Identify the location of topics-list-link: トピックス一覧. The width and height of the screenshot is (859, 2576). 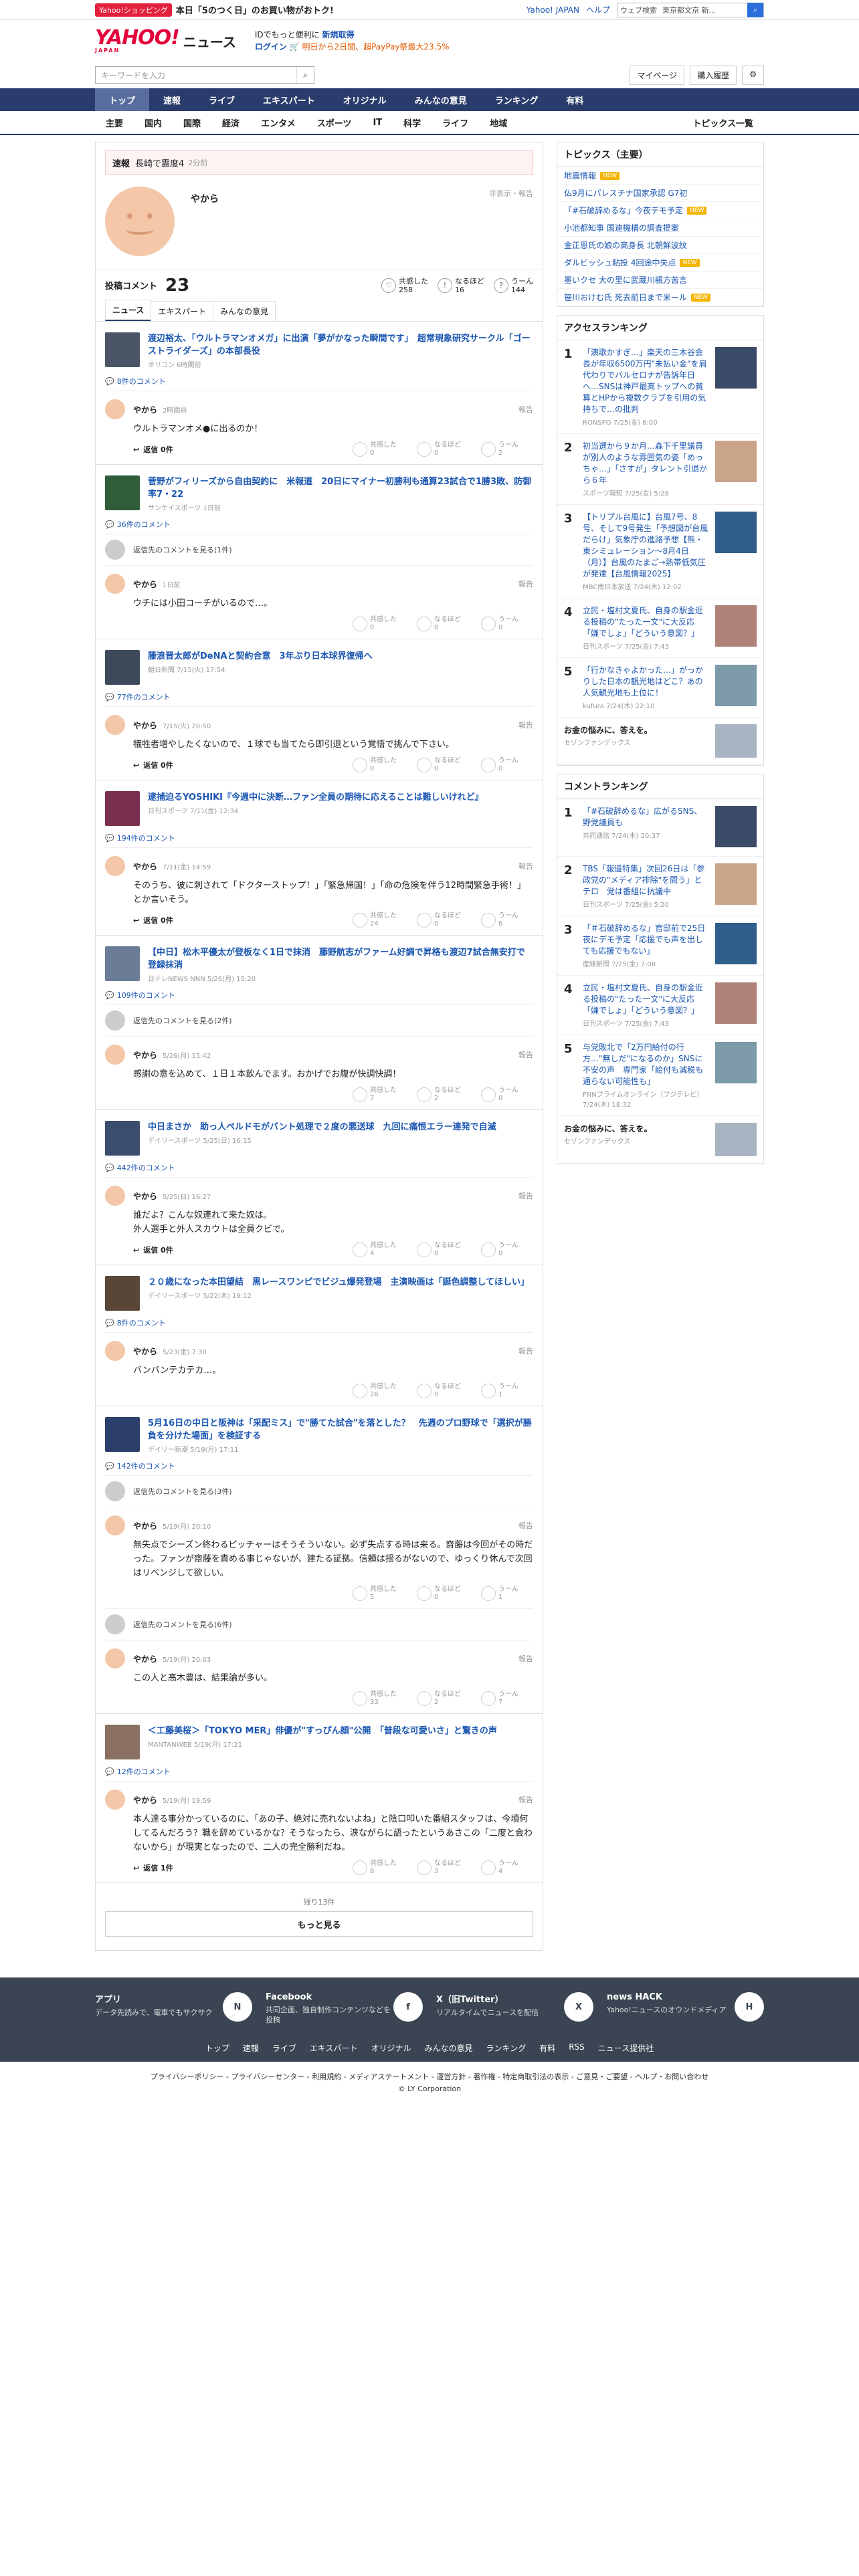
(723, 123).